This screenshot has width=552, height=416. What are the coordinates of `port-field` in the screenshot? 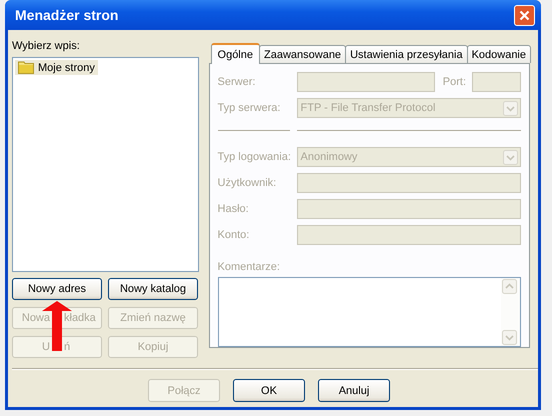 It's located at (496, 82).